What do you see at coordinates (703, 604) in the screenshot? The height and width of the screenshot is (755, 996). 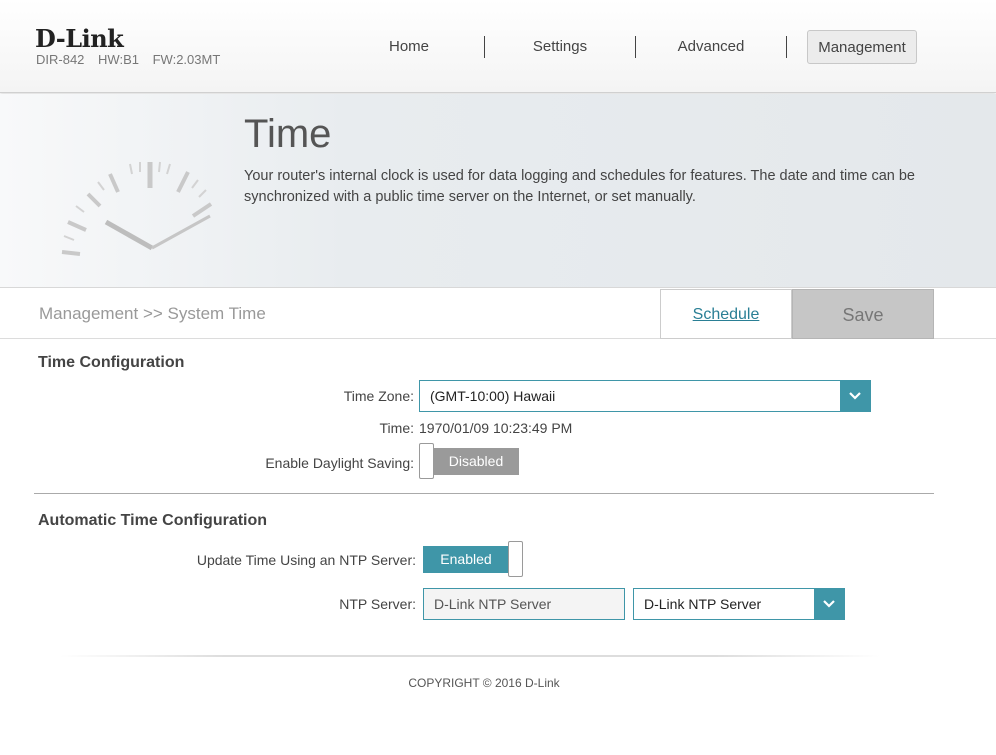 I see `ntp-server-select-value: D-Link NTP Server` at bounding box center [703, 604].